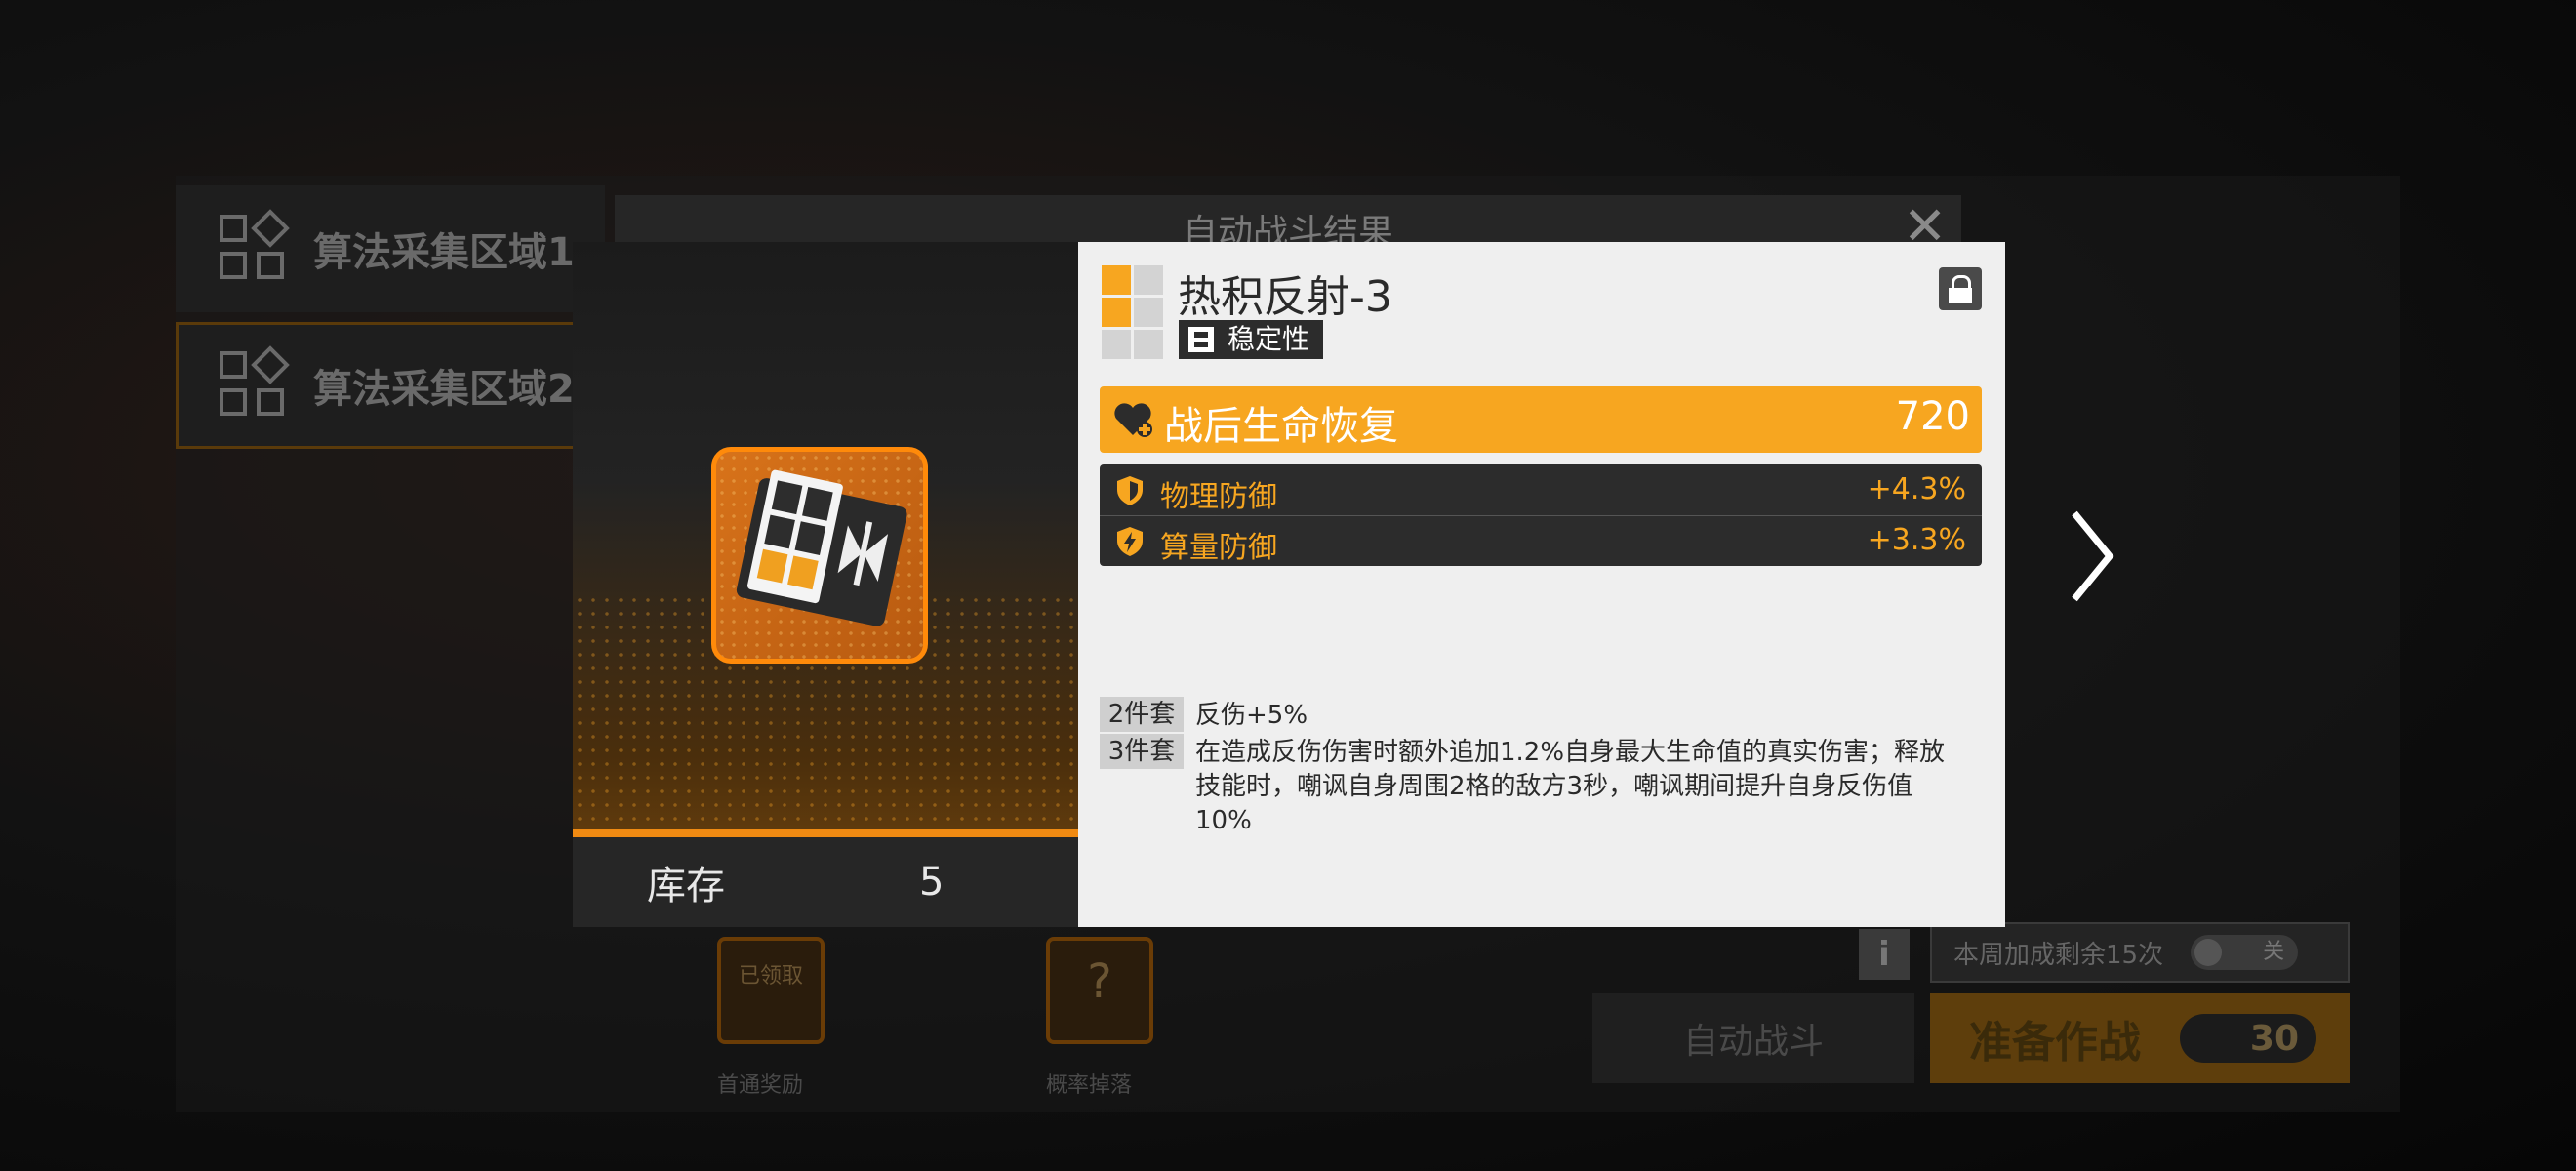  Describe the element at coordinates (2091, 556) in the screenshot. I see `next-arrow-icon` at that location.